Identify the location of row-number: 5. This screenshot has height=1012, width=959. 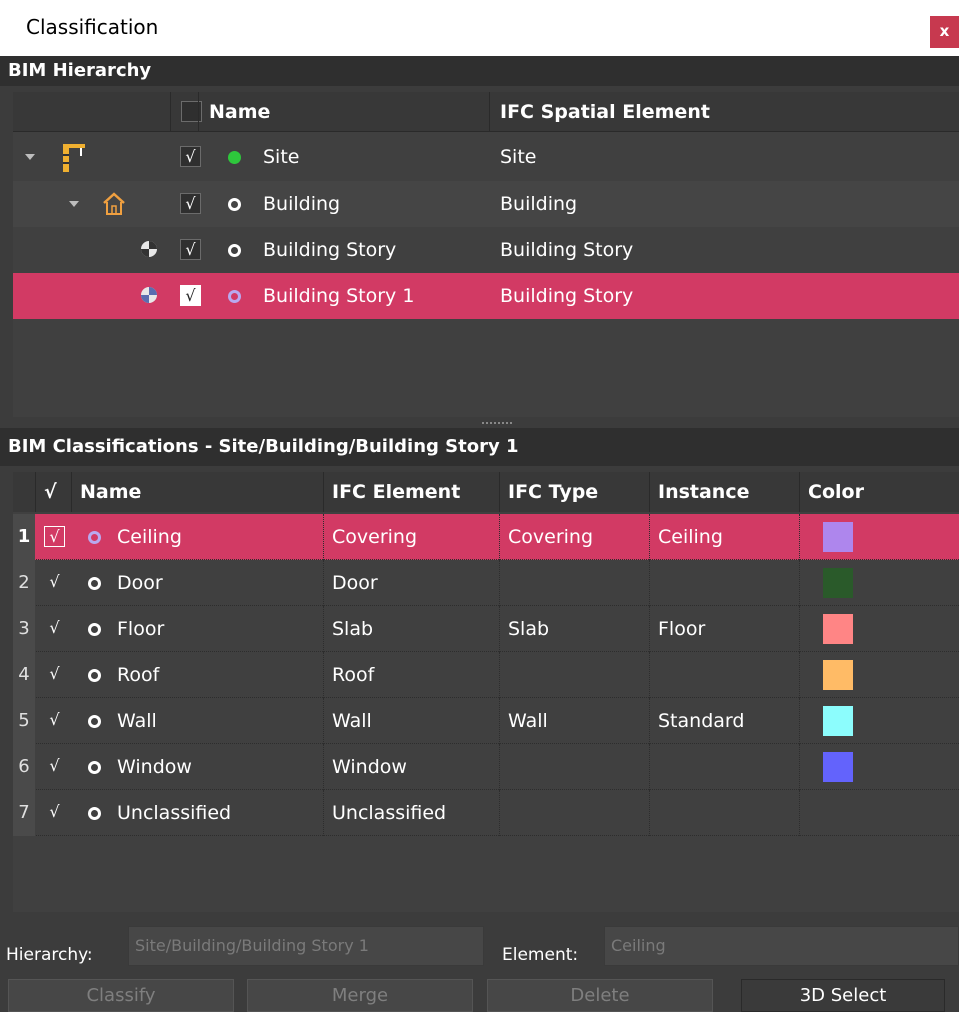
(24, 721).